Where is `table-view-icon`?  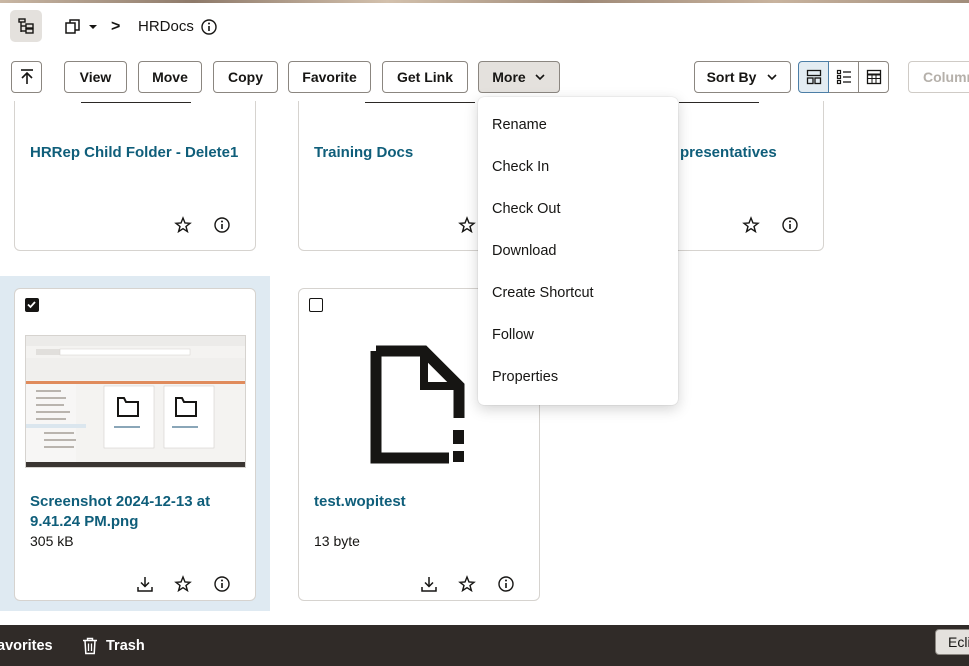
table-view-icon is located at coordinates (873, 77).